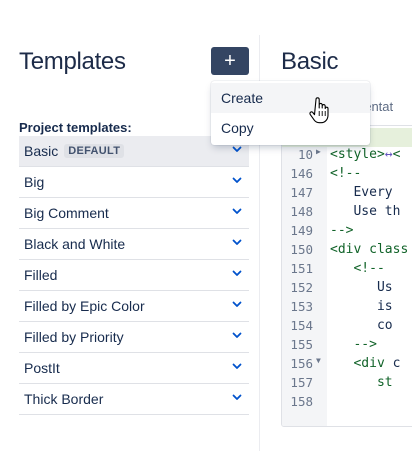  What do you see at coordinates (301, 268) in the screenshot?
I see `line-number: 151` at bounding box center [301, 268].